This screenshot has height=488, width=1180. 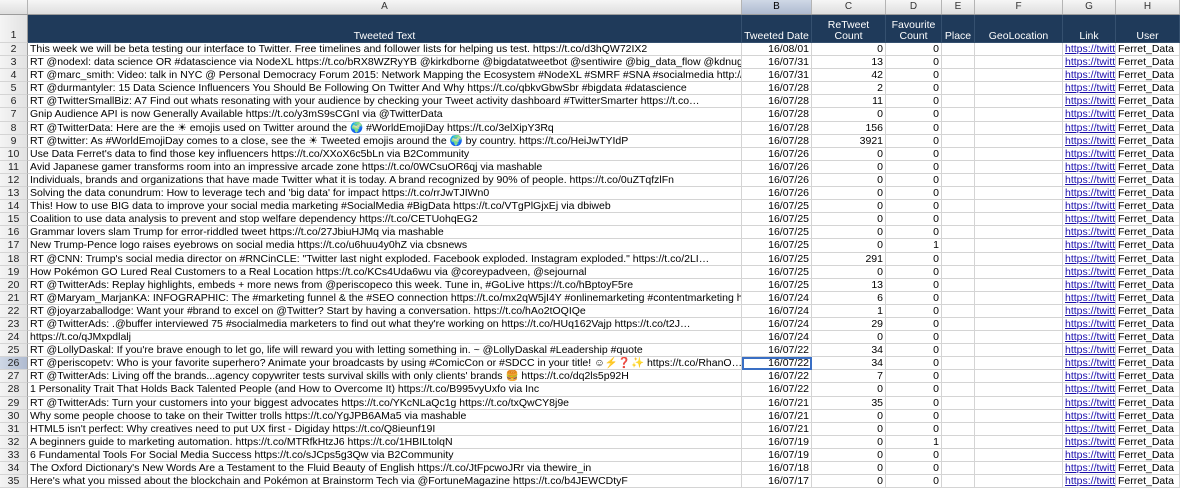 I want to click on column-header-g: G, so click(x=1089, y=7).